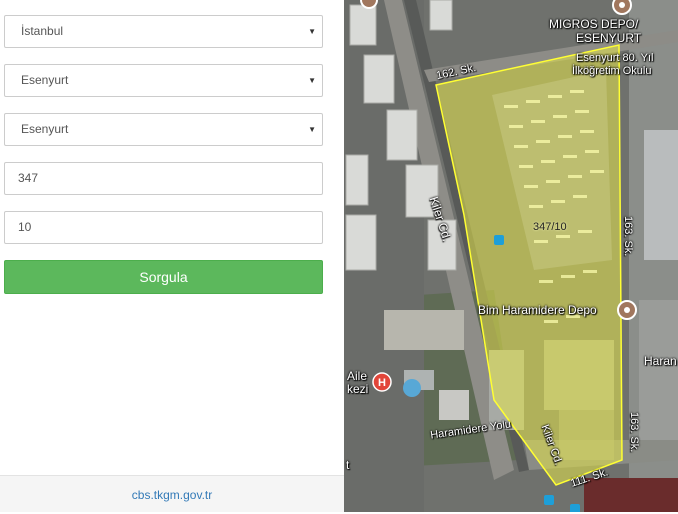 The height and width of the screenshot is (514, 678). Describe the element at coordinates (163, 227) in the screenshot. I see `parcel-input: 10` at that location.